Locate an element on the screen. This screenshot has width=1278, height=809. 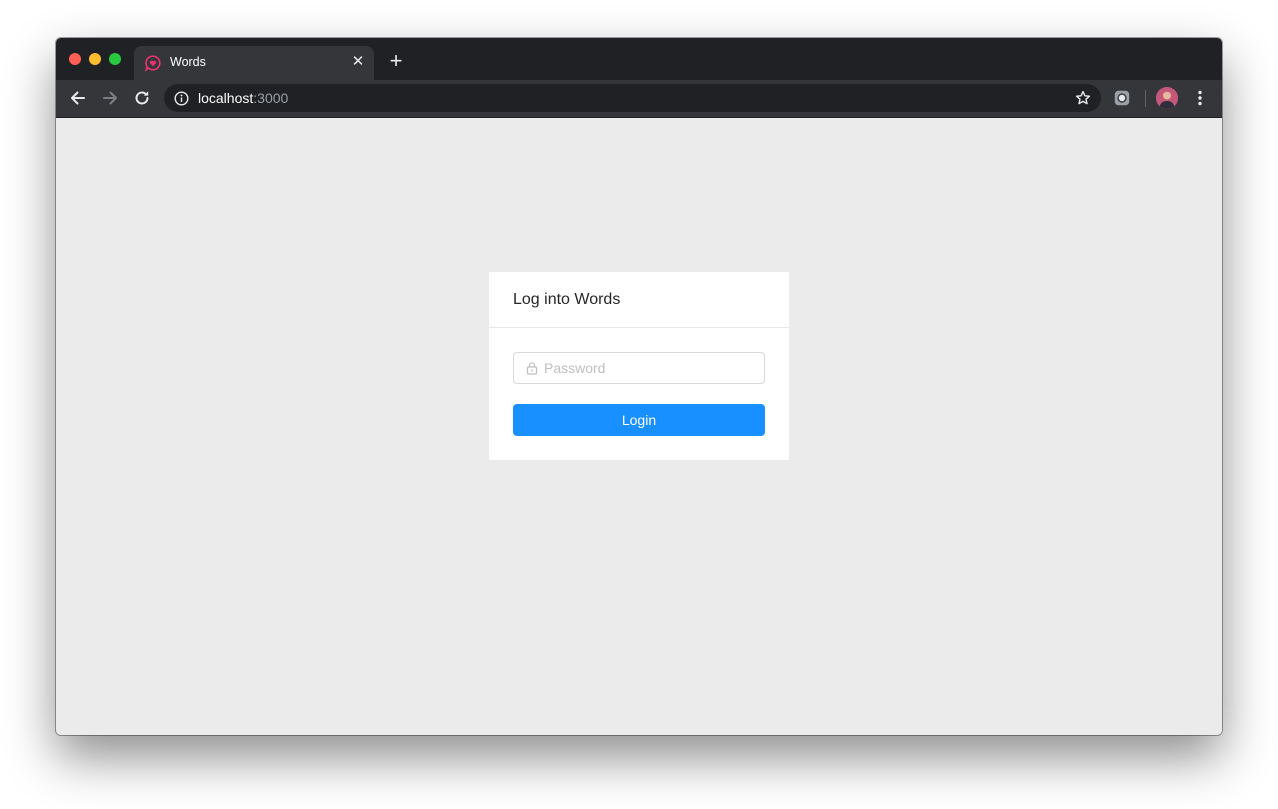
login-button: Login is located at coordinates (639, 420).